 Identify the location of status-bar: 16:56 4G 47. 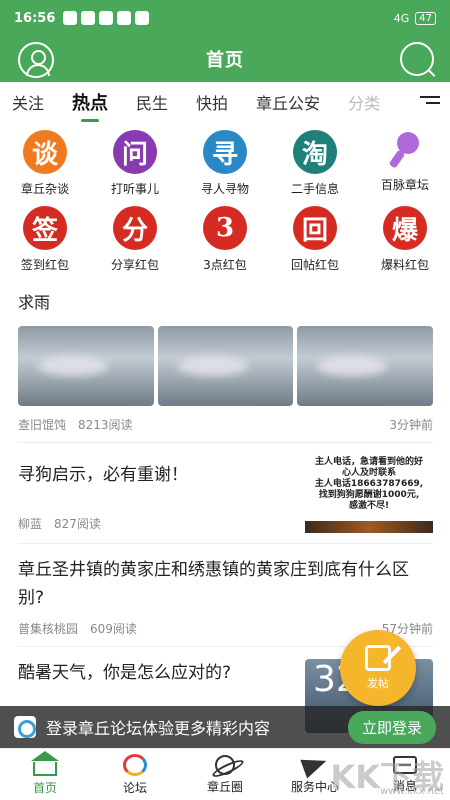
(225, 18).